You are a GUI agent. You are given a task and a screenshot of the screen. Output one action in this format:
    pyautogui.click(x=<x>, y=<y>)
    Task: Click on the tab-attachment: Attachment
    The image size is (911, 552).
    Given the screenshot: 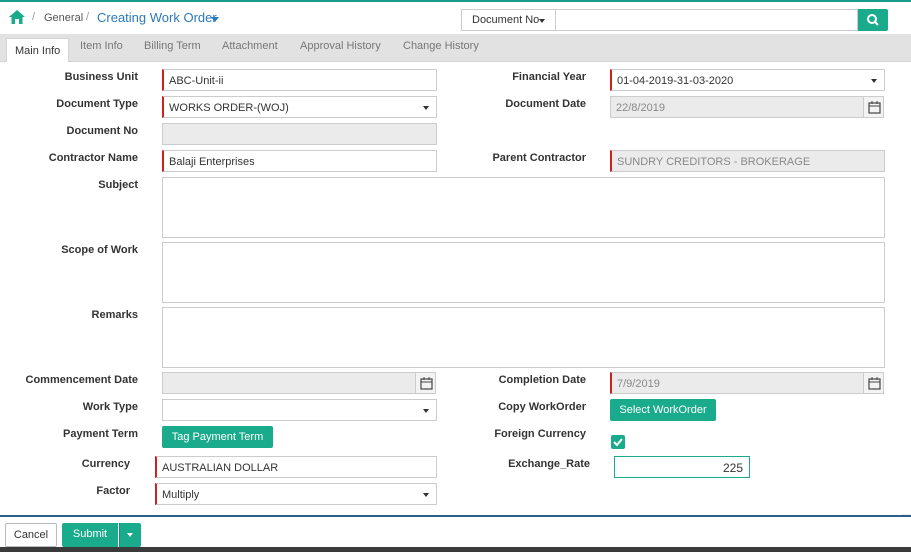 What is the action you would take?
    pyautogui.click(x=250, y=46)
    